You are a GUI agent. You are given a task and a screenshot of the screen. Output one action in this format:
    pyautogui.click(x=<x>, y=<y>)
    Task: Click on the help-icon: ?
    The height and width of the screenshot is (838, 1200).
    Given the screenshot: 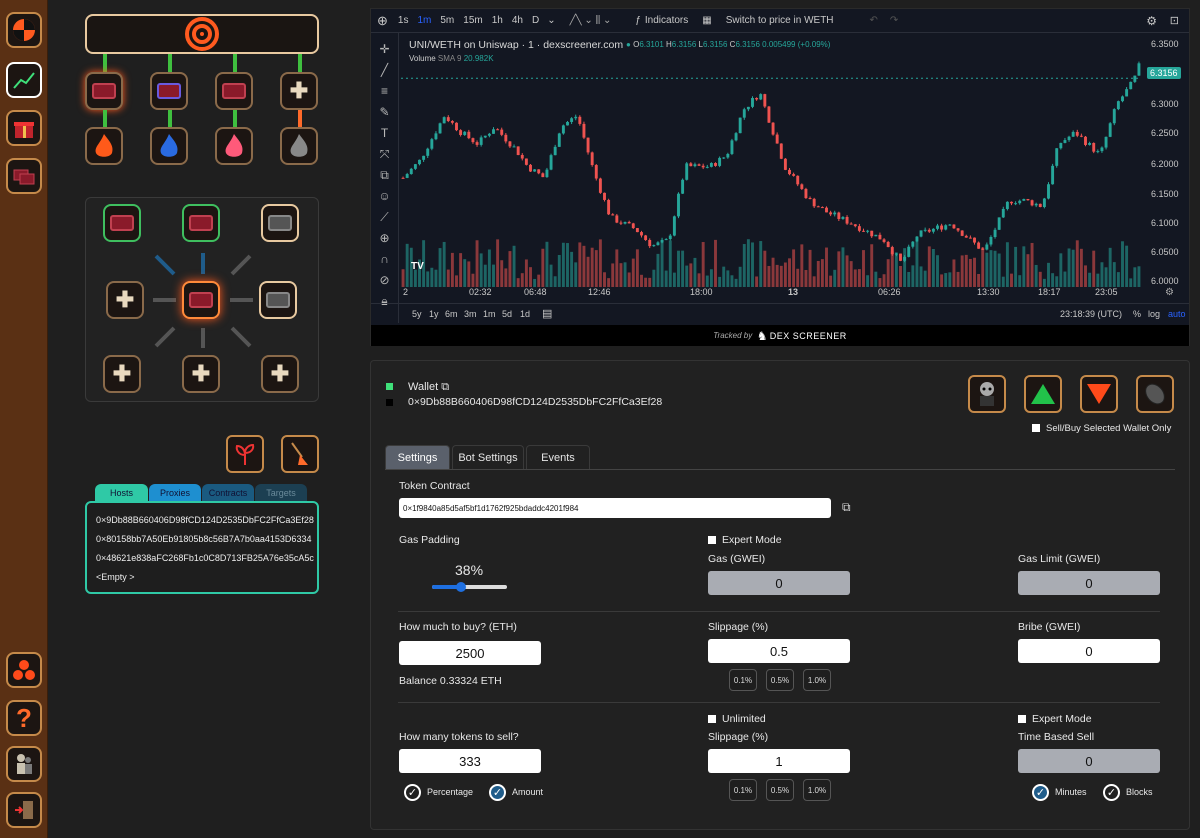 What is the action you would take?
    pyautogui.click(x=24, y=718)
    